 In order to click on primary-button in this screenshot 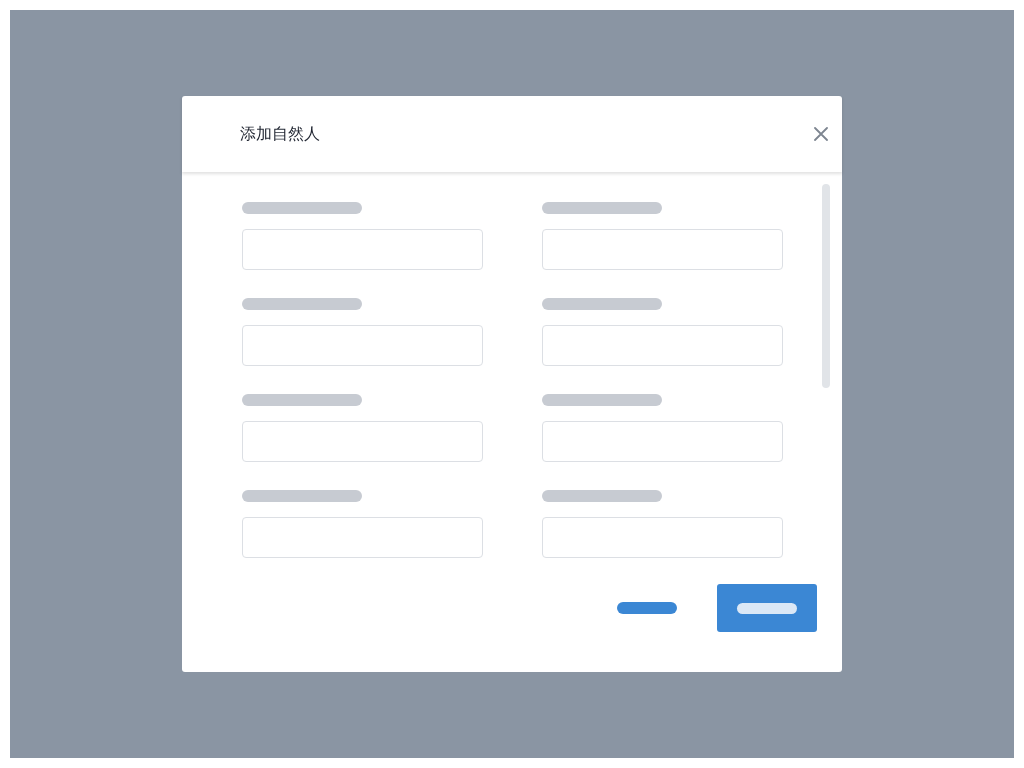, I will do `click(767, 608)`.